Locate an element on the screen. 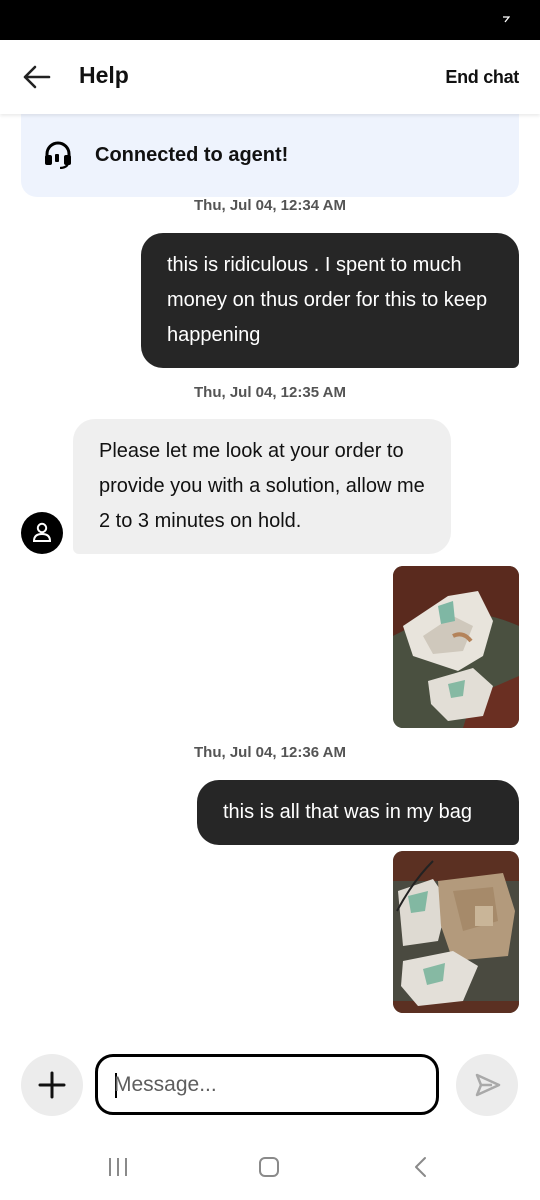 This screenshot has height=1200, width=540. page-title: Help is located at coordinates (104, 75).